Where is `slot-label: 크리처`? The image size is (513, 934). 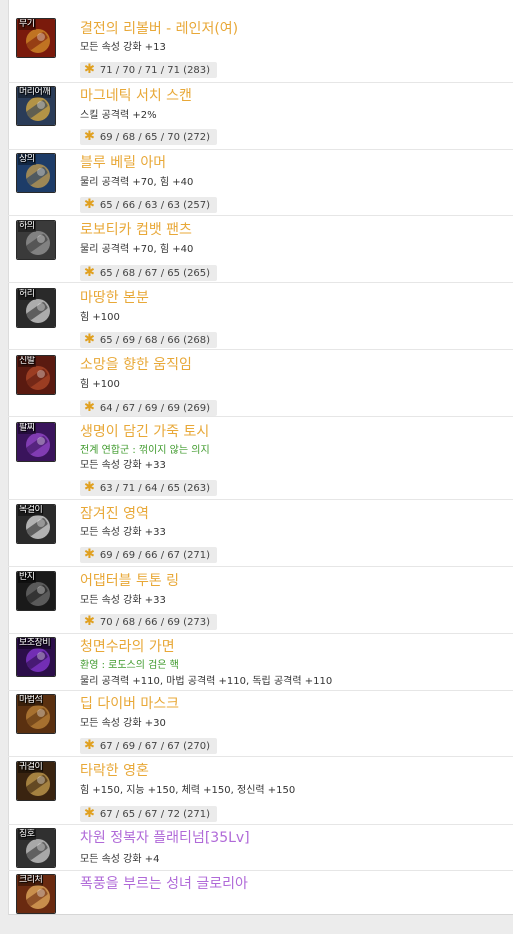
slot-label: 크리처 is located at coordinates (31, 880).